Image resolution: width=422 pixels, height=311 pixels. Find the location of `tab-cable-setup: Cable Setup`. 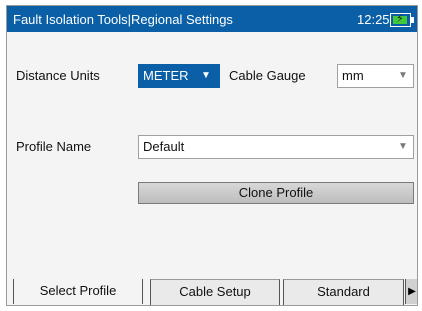

tab-cable-setup: Cable Setup is located at coordinates (215, 292).